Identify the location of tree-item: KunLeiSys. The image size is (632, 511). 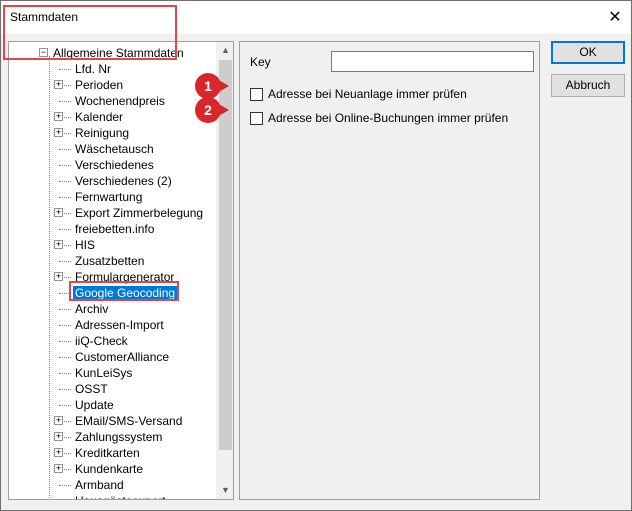
(96, 373).